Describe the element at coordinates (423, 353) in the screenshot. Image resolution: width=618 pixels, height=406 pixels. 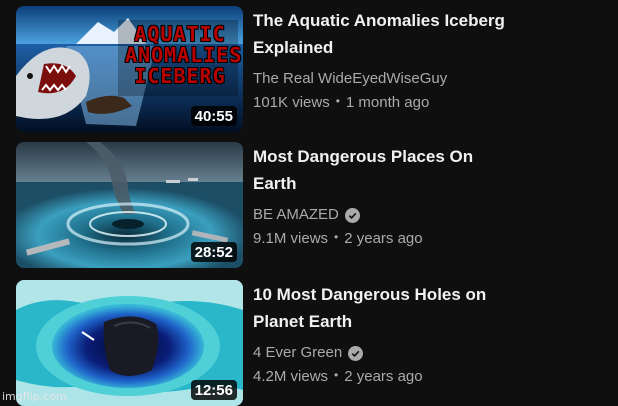
I see `channel-name: 4 Ever Green` at that location.